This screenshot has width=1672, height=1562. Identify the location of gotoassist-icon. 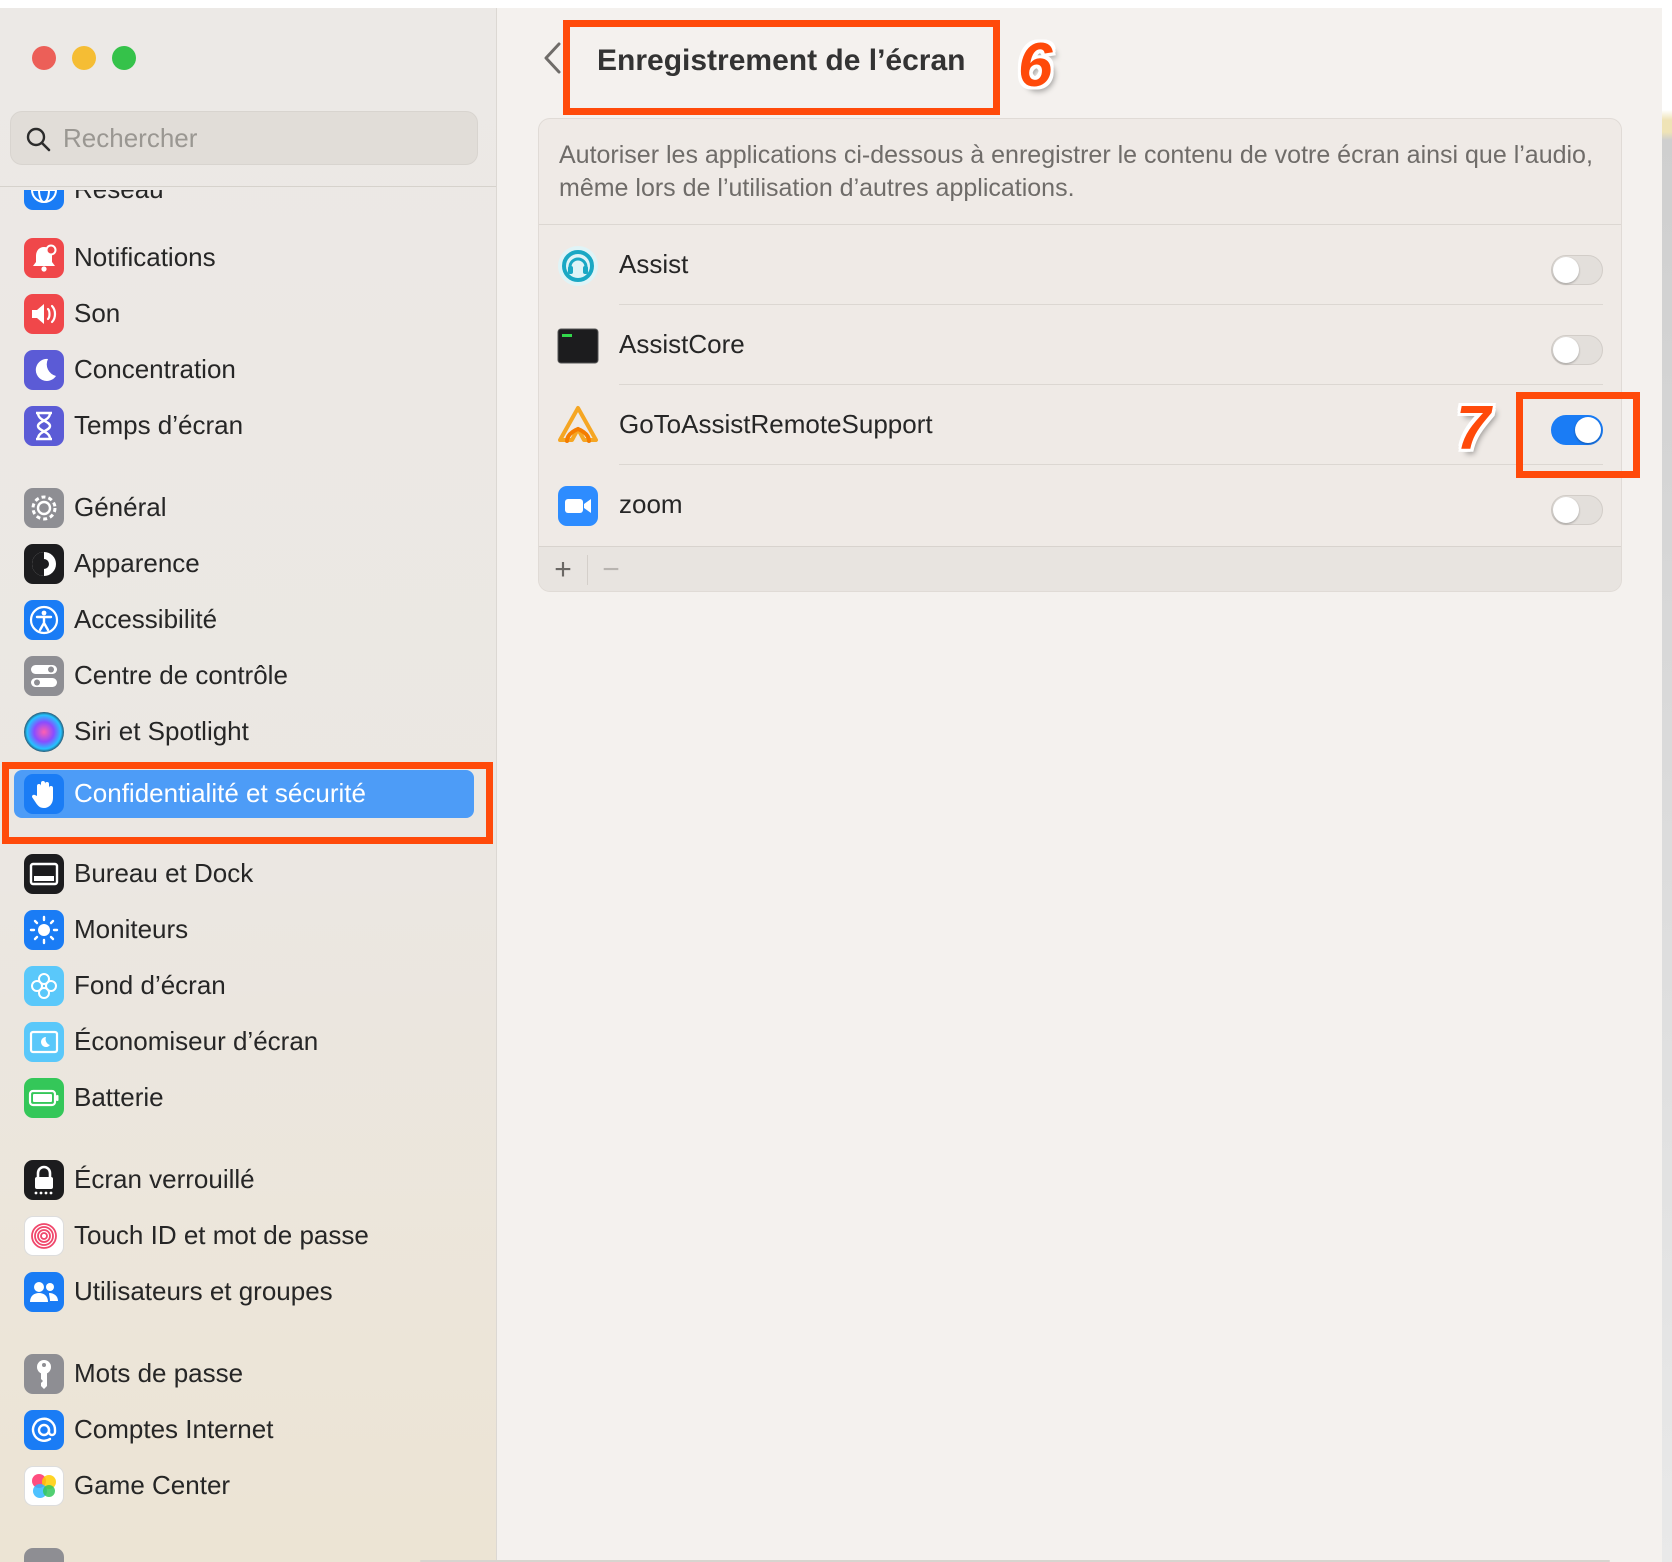
(578, 424).